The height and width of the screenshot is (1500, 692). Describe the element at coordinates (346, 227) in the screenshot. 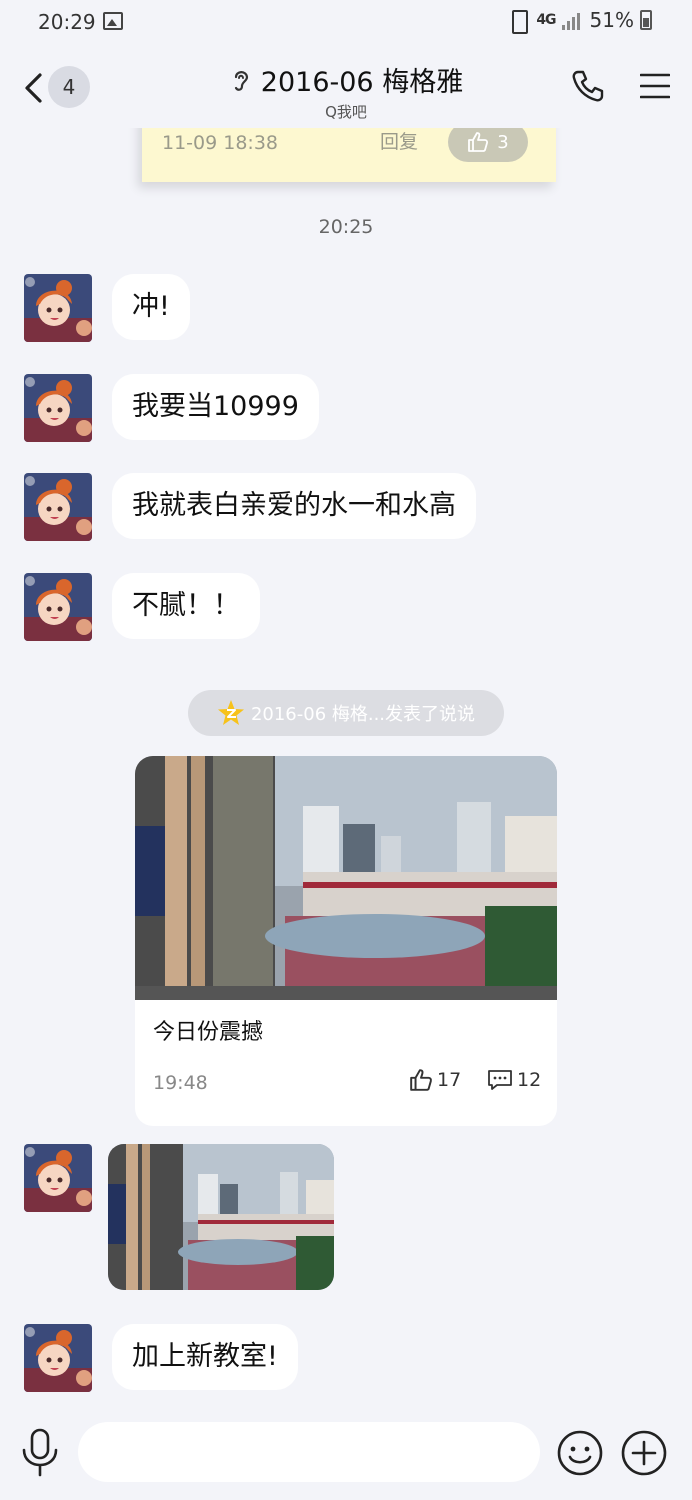

I see `message-timestamp: 20:25` at that location.